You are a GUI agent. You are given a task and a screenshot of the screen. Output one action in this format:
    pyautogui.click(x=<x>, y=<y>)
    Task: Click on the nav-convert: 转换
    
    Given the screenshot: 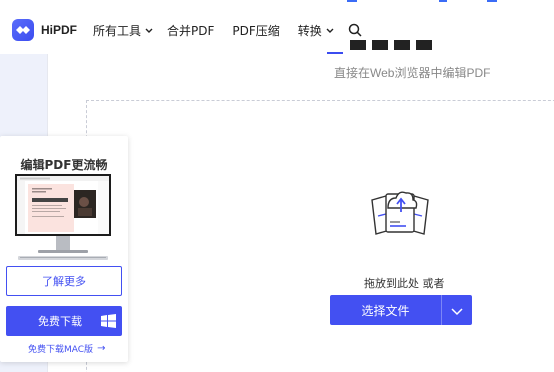 What is the action you would take?
    pyautogui.click(x=316, y=30)
    